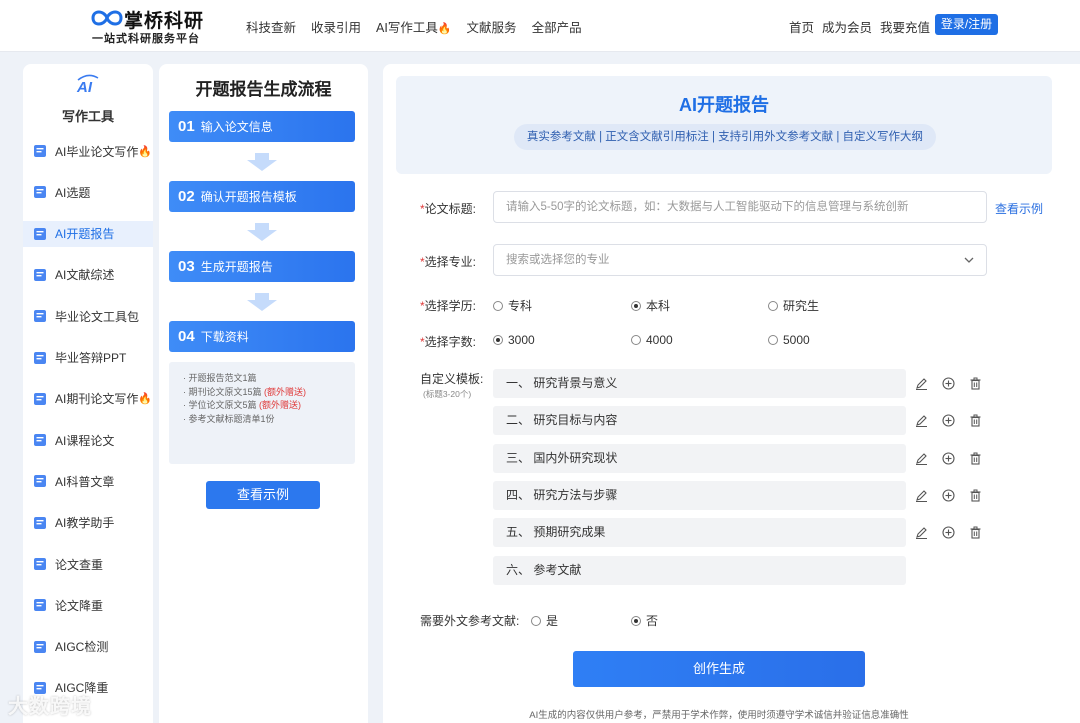  I want to click on sidebar-item-label: AI科普文章, so click(85, 481).